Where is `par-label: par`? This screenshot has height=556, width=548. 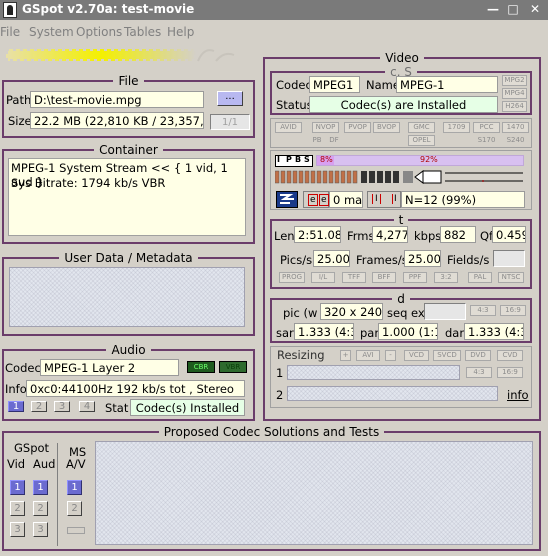 par-label: par is located at coordinates (370, 333).